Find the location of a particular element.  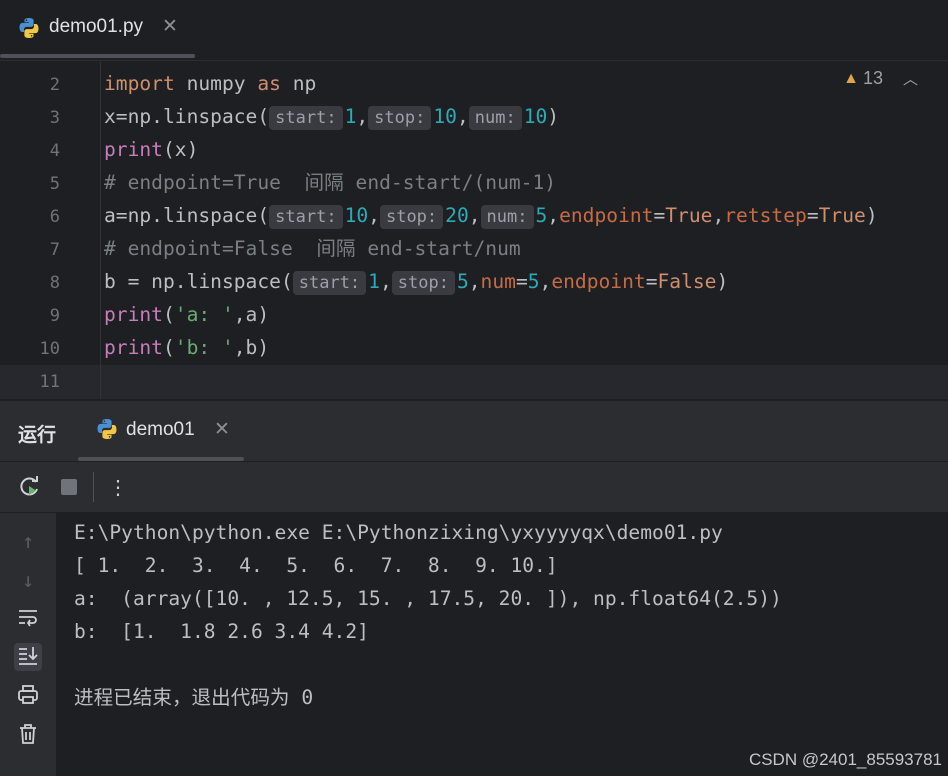

editor-tab-bar: demo01.py ✕ is located at coordinates (474, 30).